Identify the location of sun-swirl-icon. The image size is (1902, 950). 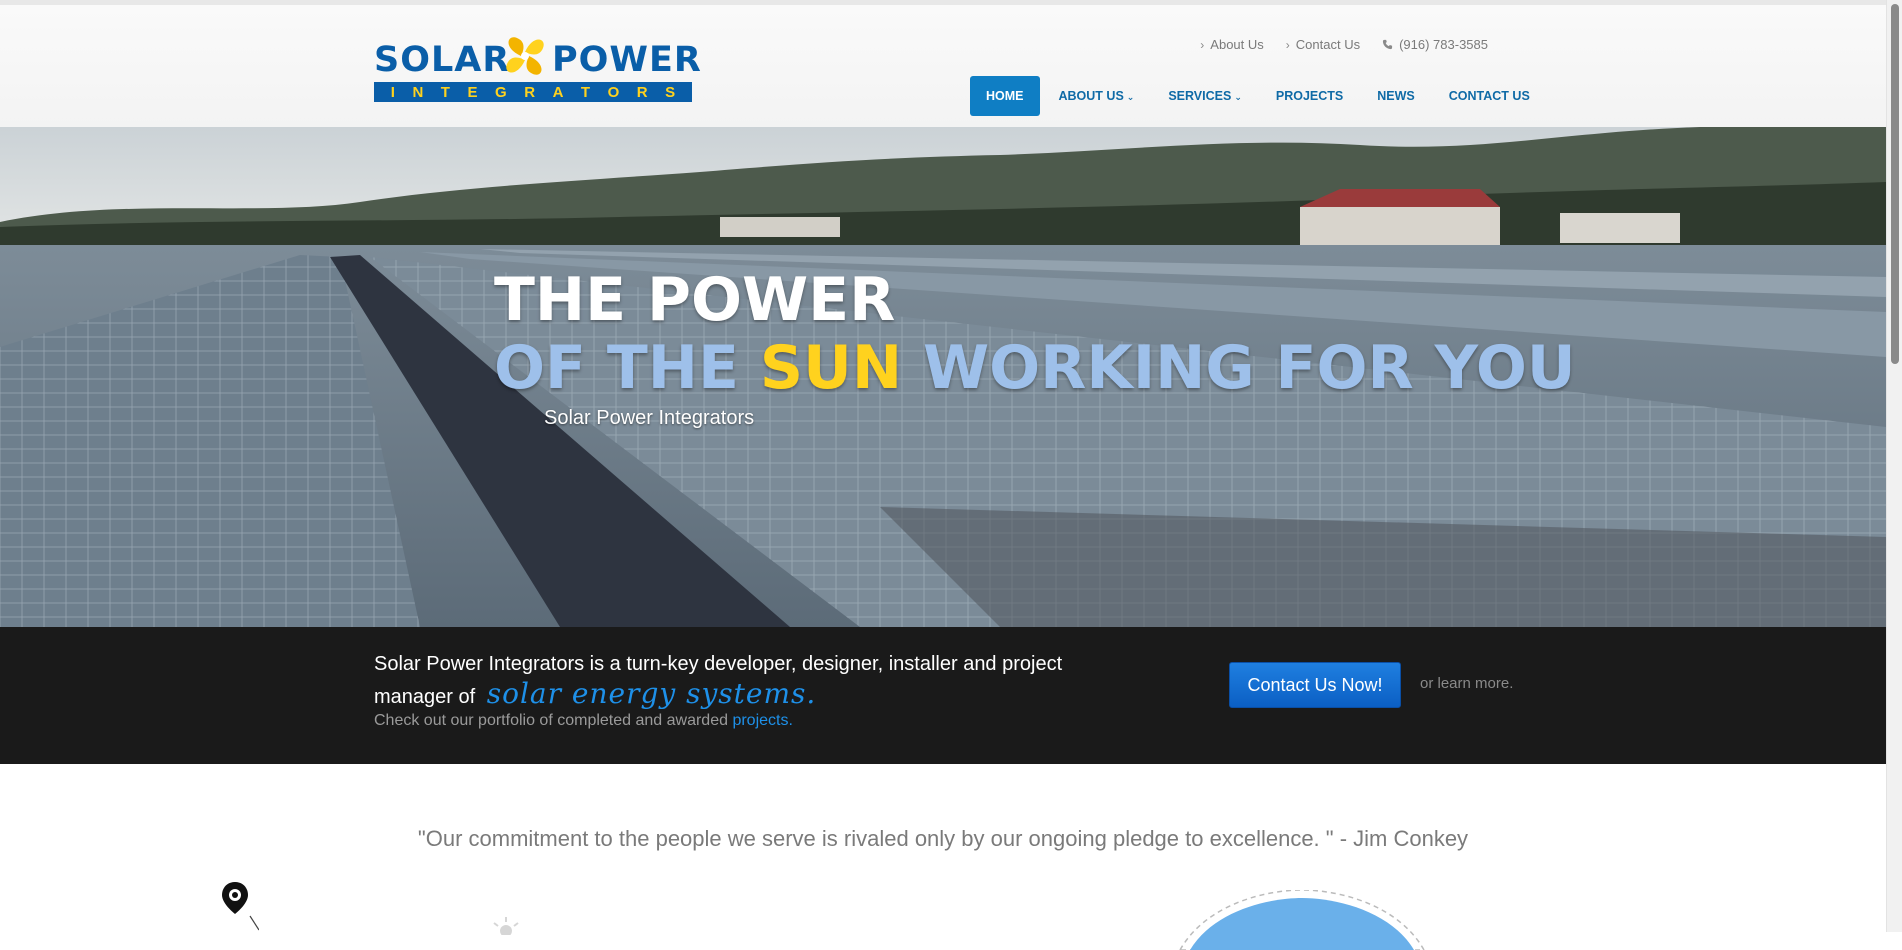
(525, 56).